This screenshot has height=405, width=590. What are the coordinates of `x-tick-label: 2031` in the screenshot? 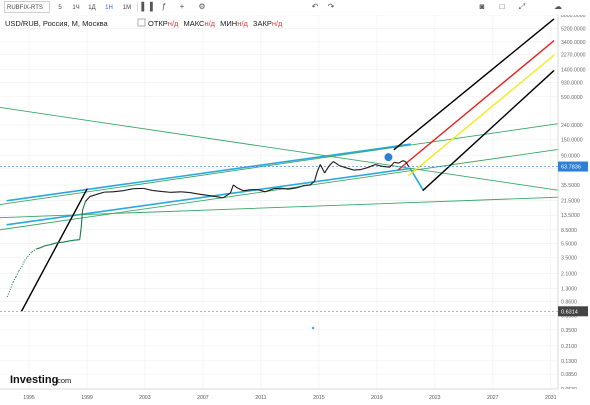 It's located at (551, 398).